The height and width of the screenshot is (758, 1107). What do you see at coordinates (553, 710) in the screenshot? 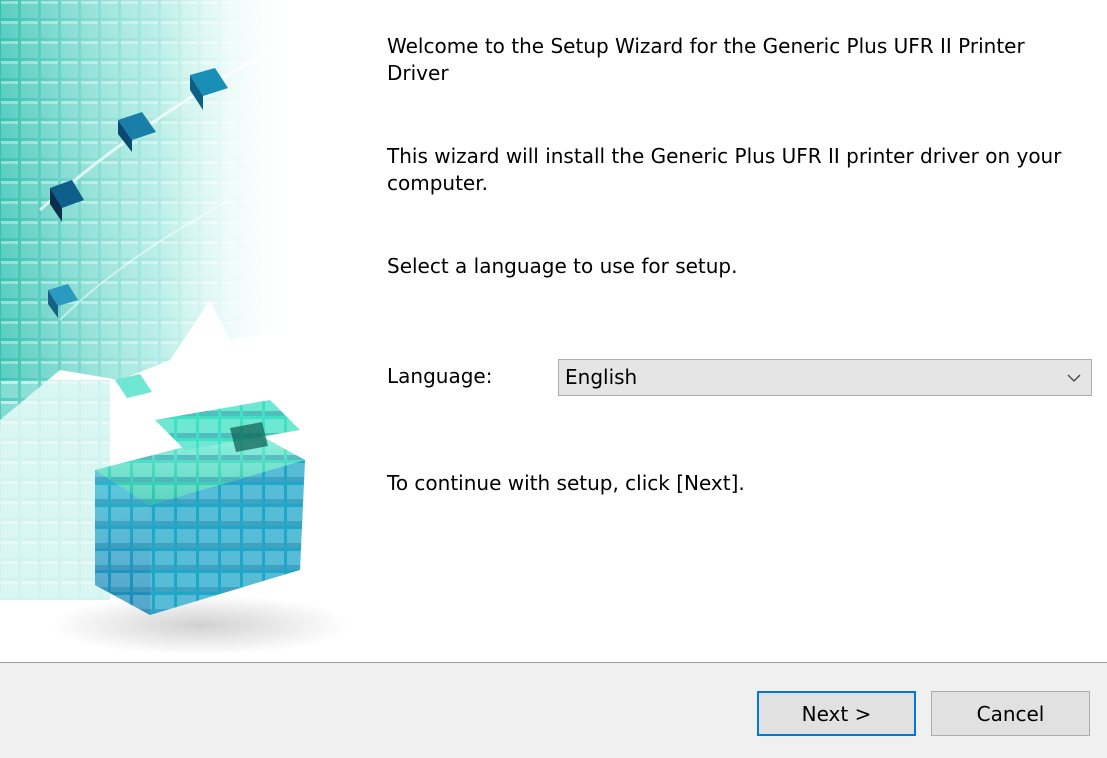
I see `button-bar: Next > Cancel` at bounding box center [553, 710].